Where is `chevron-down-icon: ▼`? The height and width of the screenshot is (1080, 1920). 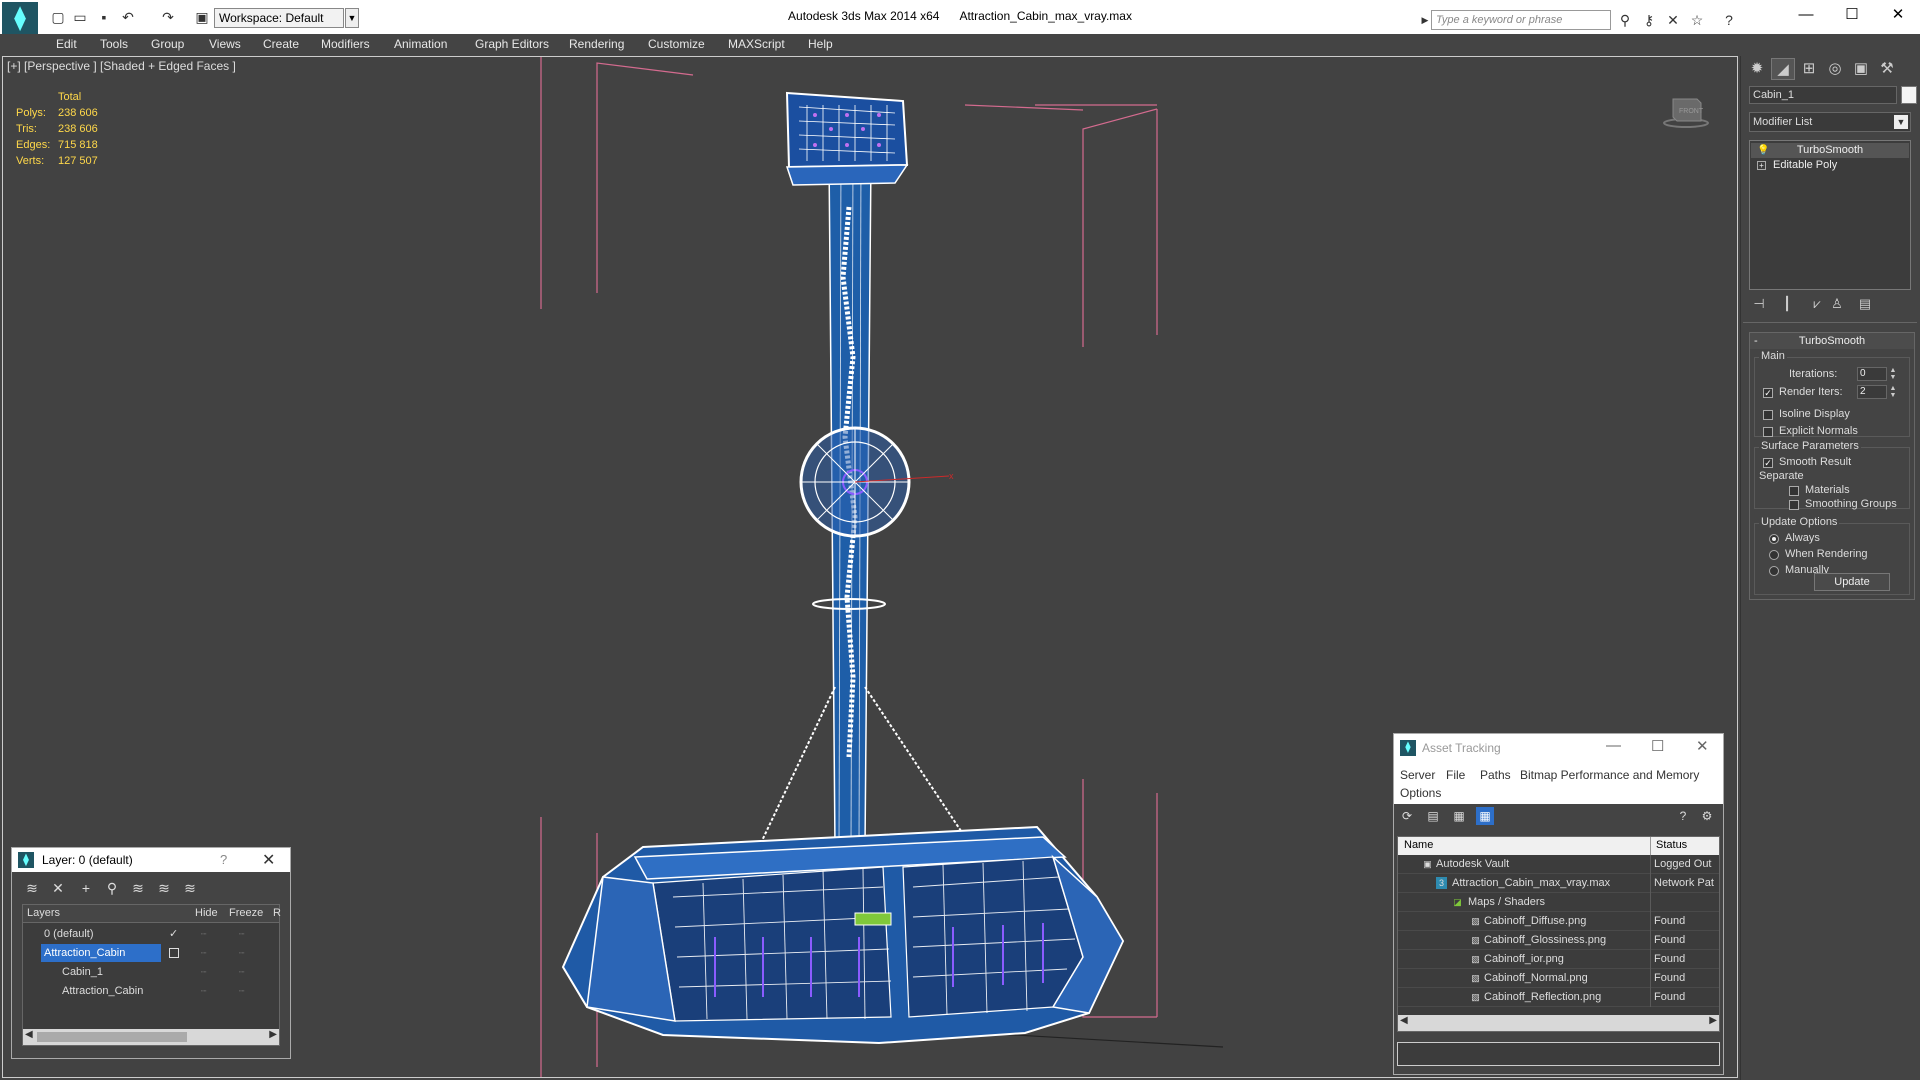 chevron-down-icon: ▼ is located at coordinates (1901, 122).